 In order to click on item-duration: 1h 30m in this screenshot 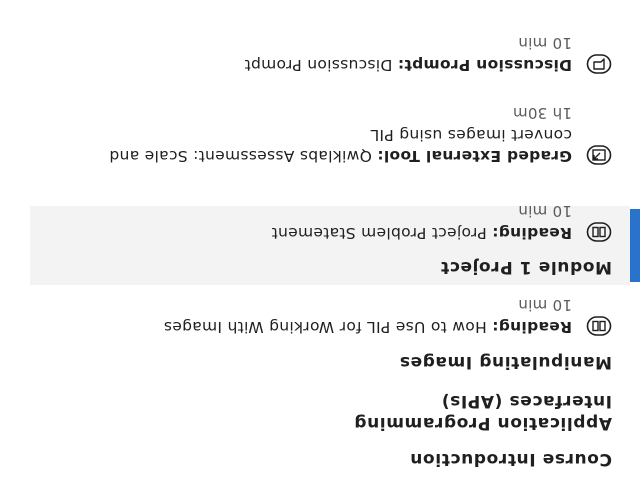, I will do `click(542, 113)`.